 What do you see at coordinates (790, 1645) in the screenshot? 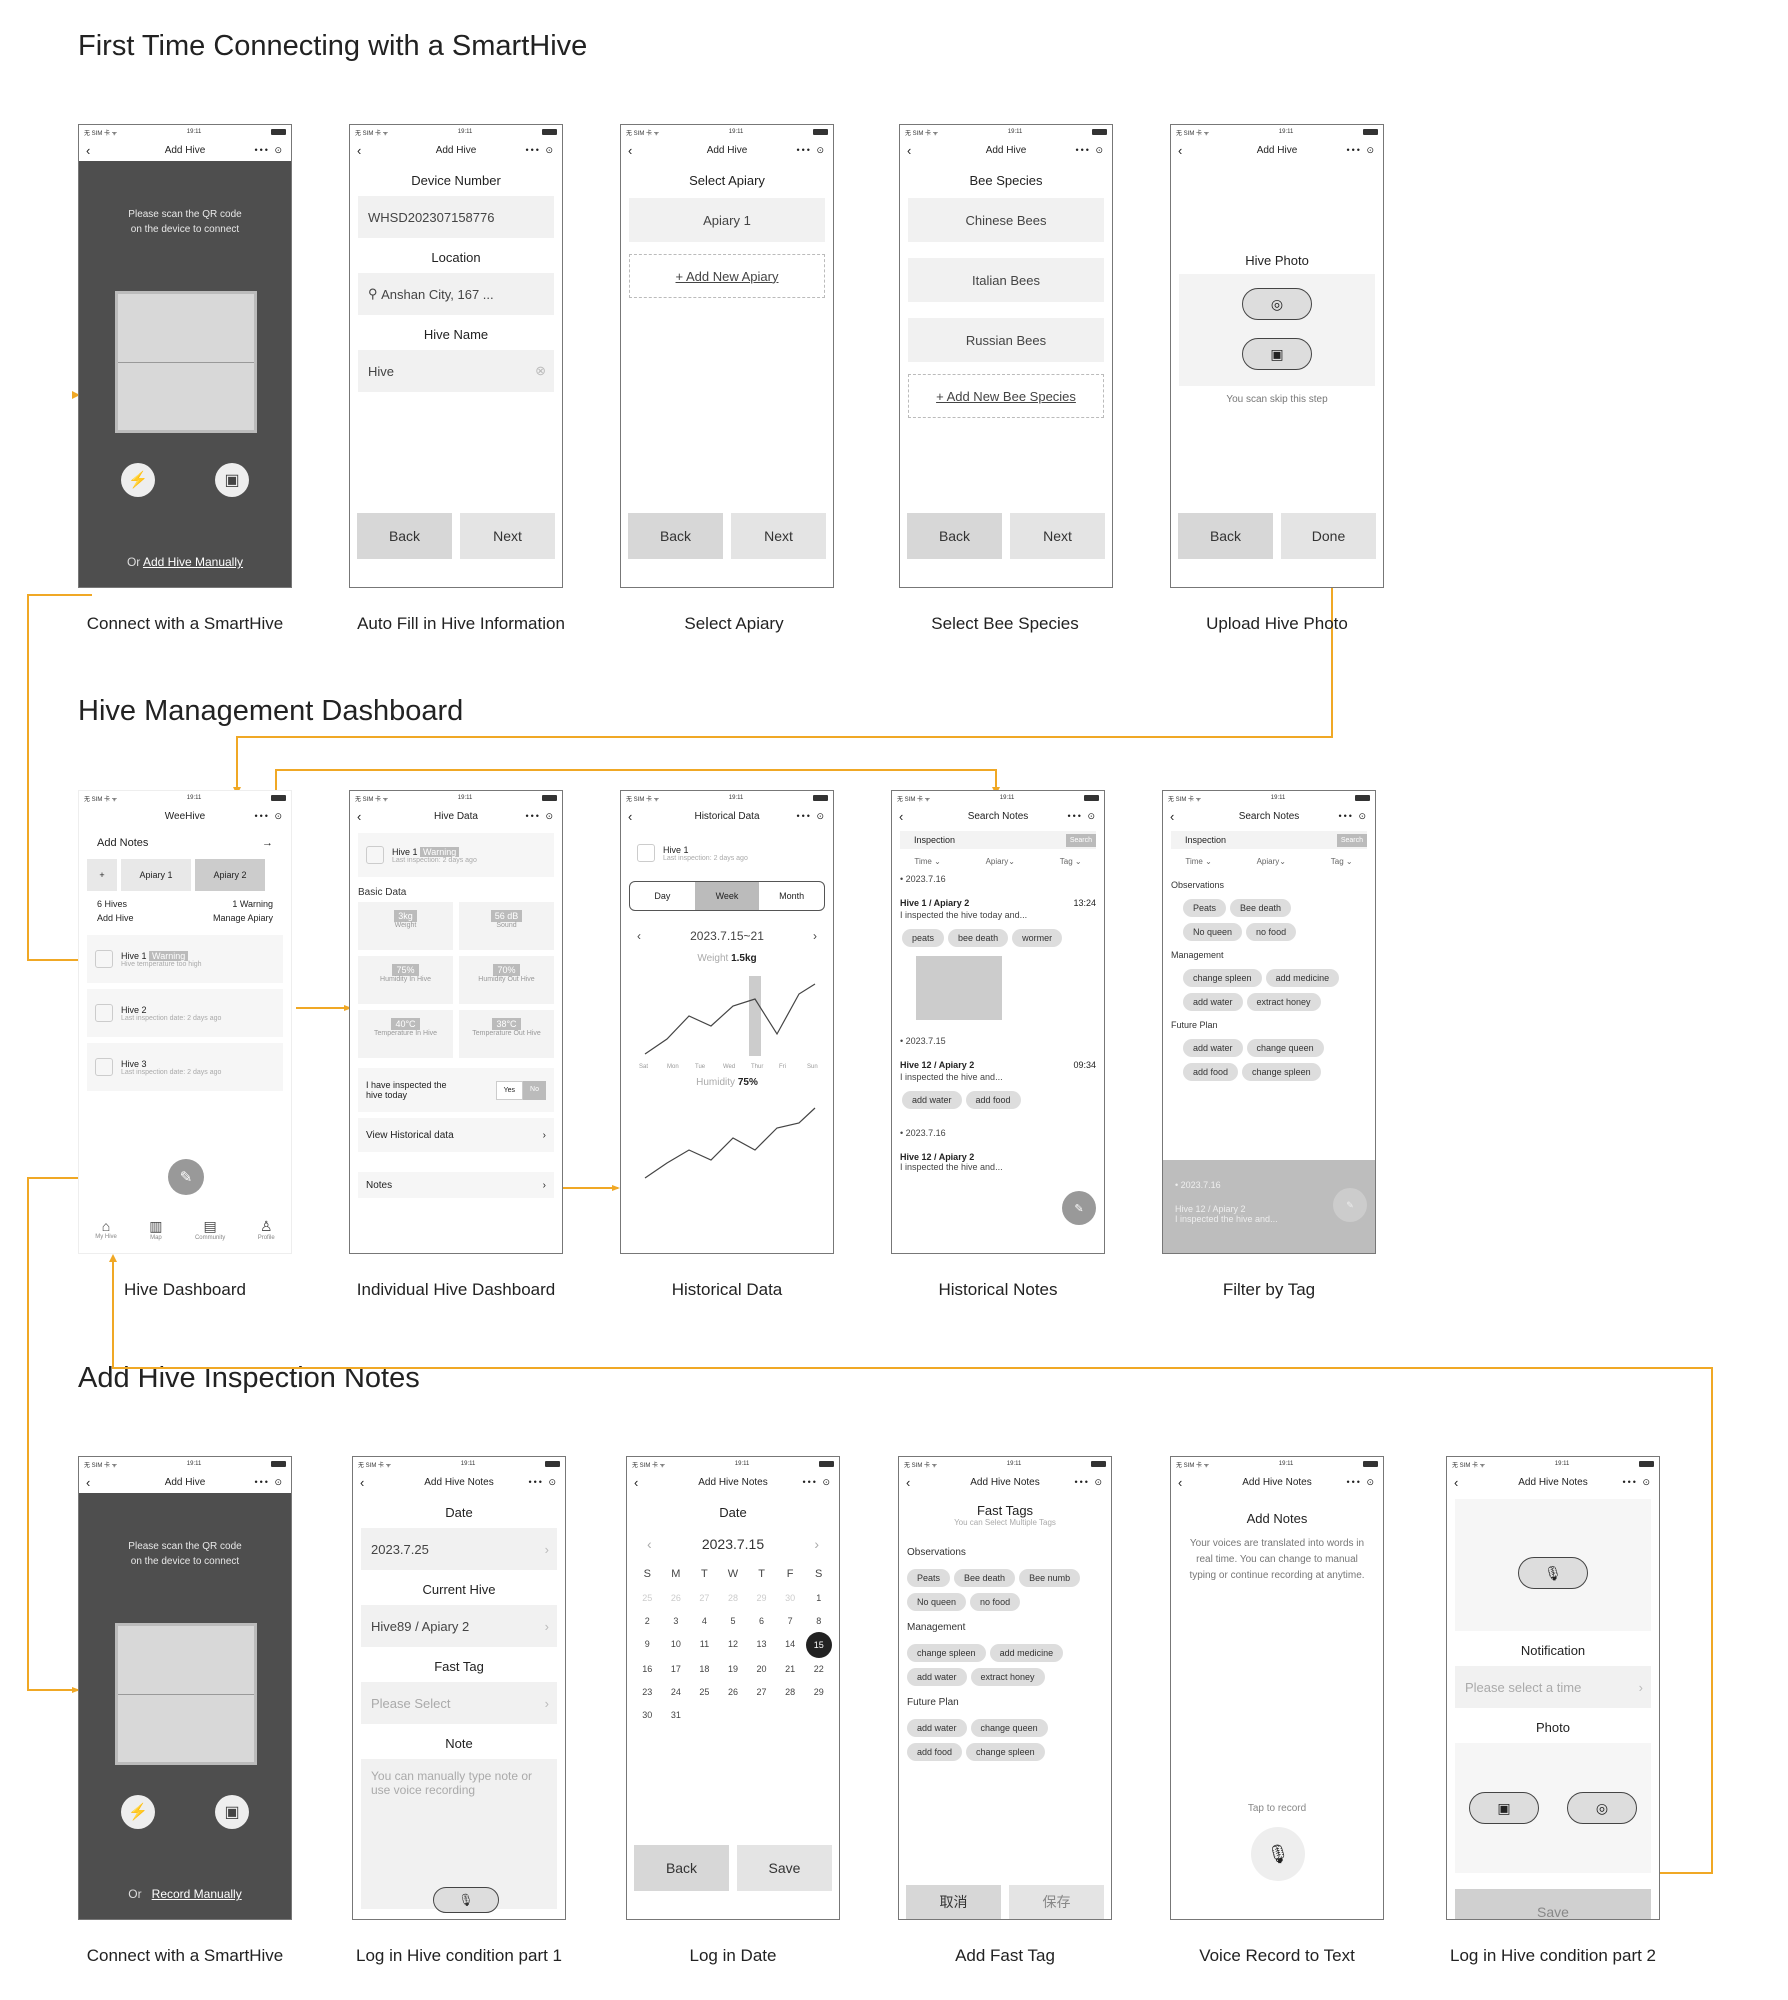
I see `calendar-day: 14` at bounding box center [790, 1645].